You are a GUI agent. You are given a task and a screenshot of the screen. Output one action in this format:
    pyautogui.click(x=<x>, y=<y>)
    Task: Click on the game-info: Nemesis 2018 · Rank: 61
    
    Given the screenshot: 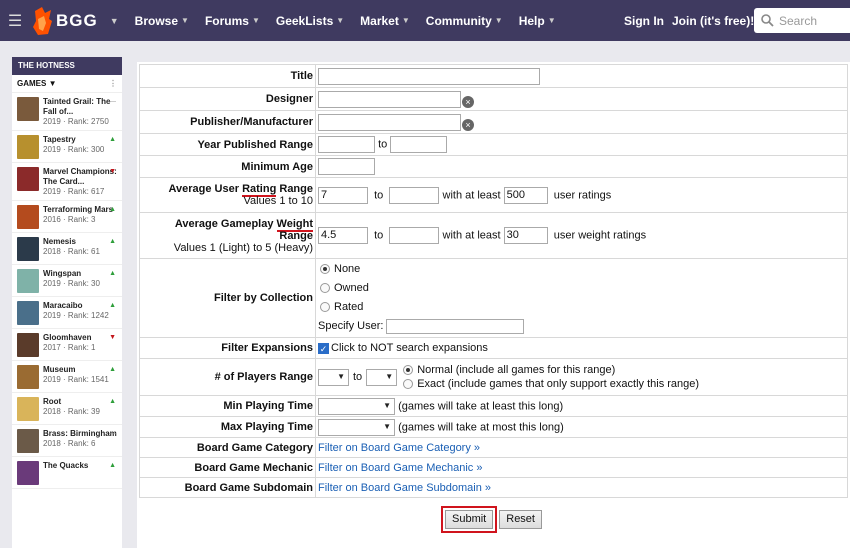 What is the action you would take?
    pyautogui.click(x=80, y=249)
    